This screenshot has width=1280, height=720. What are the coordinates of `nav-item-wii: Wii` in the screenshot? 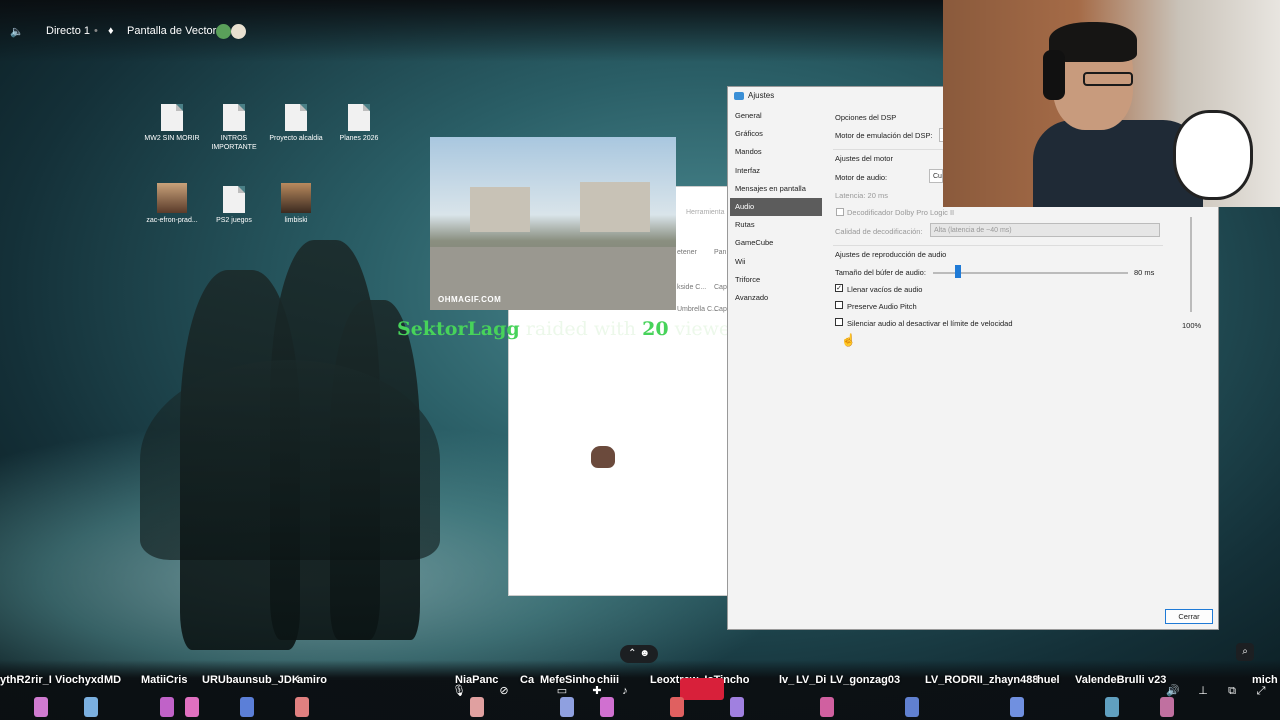 It's located at (776, 262).